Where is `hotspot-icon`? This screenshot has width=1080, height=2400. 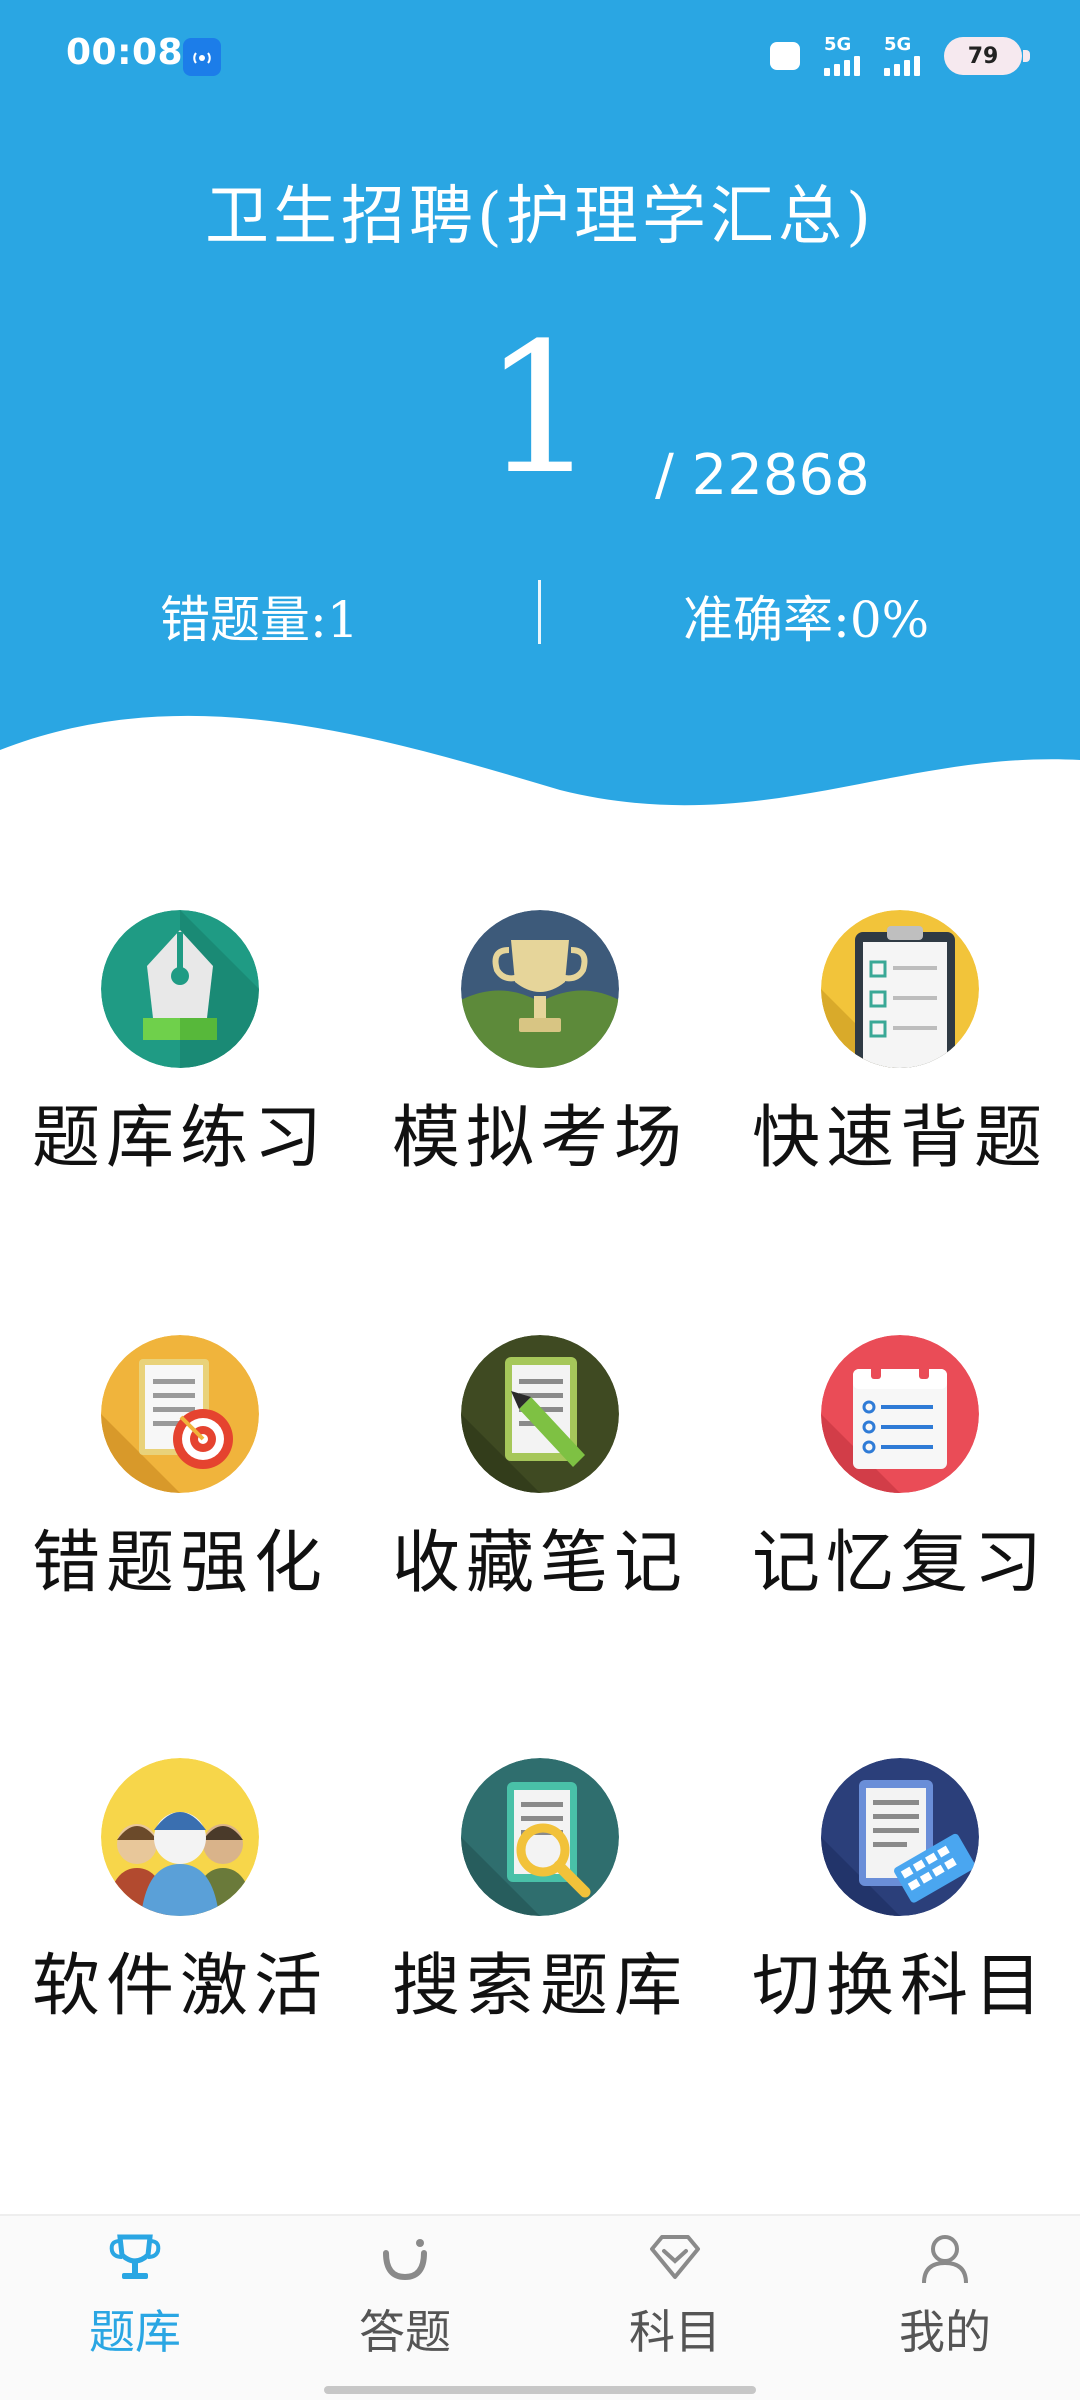
hotspot-icon is located at coordinates (202, 57).